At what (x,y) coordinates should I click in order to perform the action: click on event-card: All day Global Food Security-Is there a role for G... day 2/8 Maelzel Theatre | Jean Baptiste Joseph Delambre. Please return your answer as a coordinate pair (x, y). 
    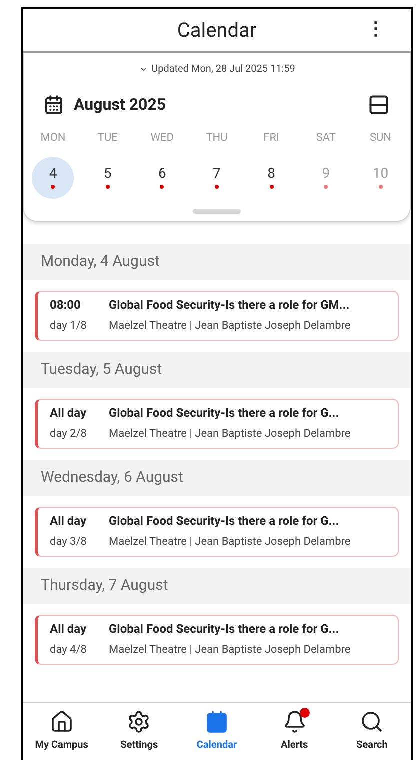
    Looking at the image, I should click on (217, 423).